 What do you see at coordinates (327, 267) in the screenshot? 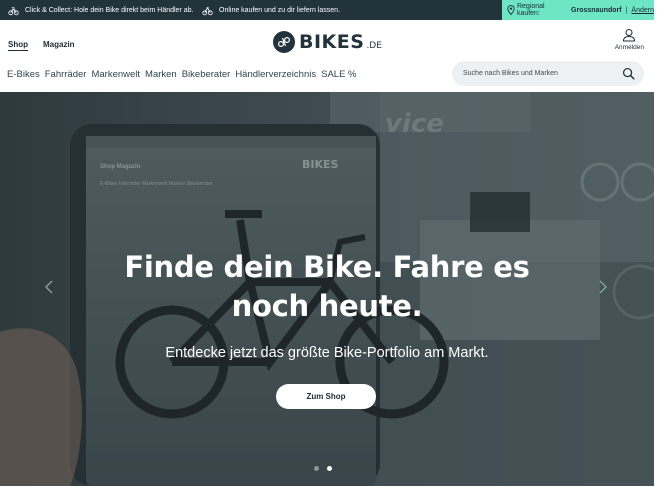
I see `hero-title-line1: Finde dein Bike. Fahre es` at bounding box center [327, 267].